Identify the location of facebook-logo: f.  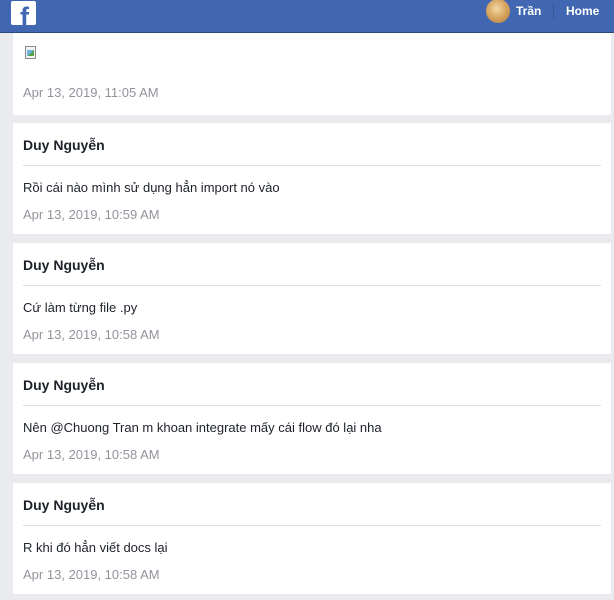
(23, 13).